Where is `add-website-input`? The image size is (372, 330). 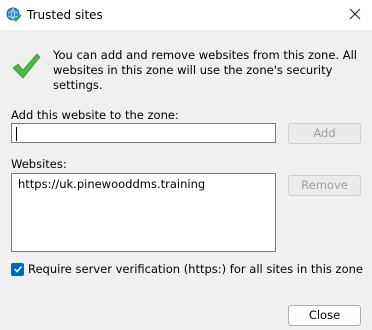 add-website-input is located at coordinates (143, 133).